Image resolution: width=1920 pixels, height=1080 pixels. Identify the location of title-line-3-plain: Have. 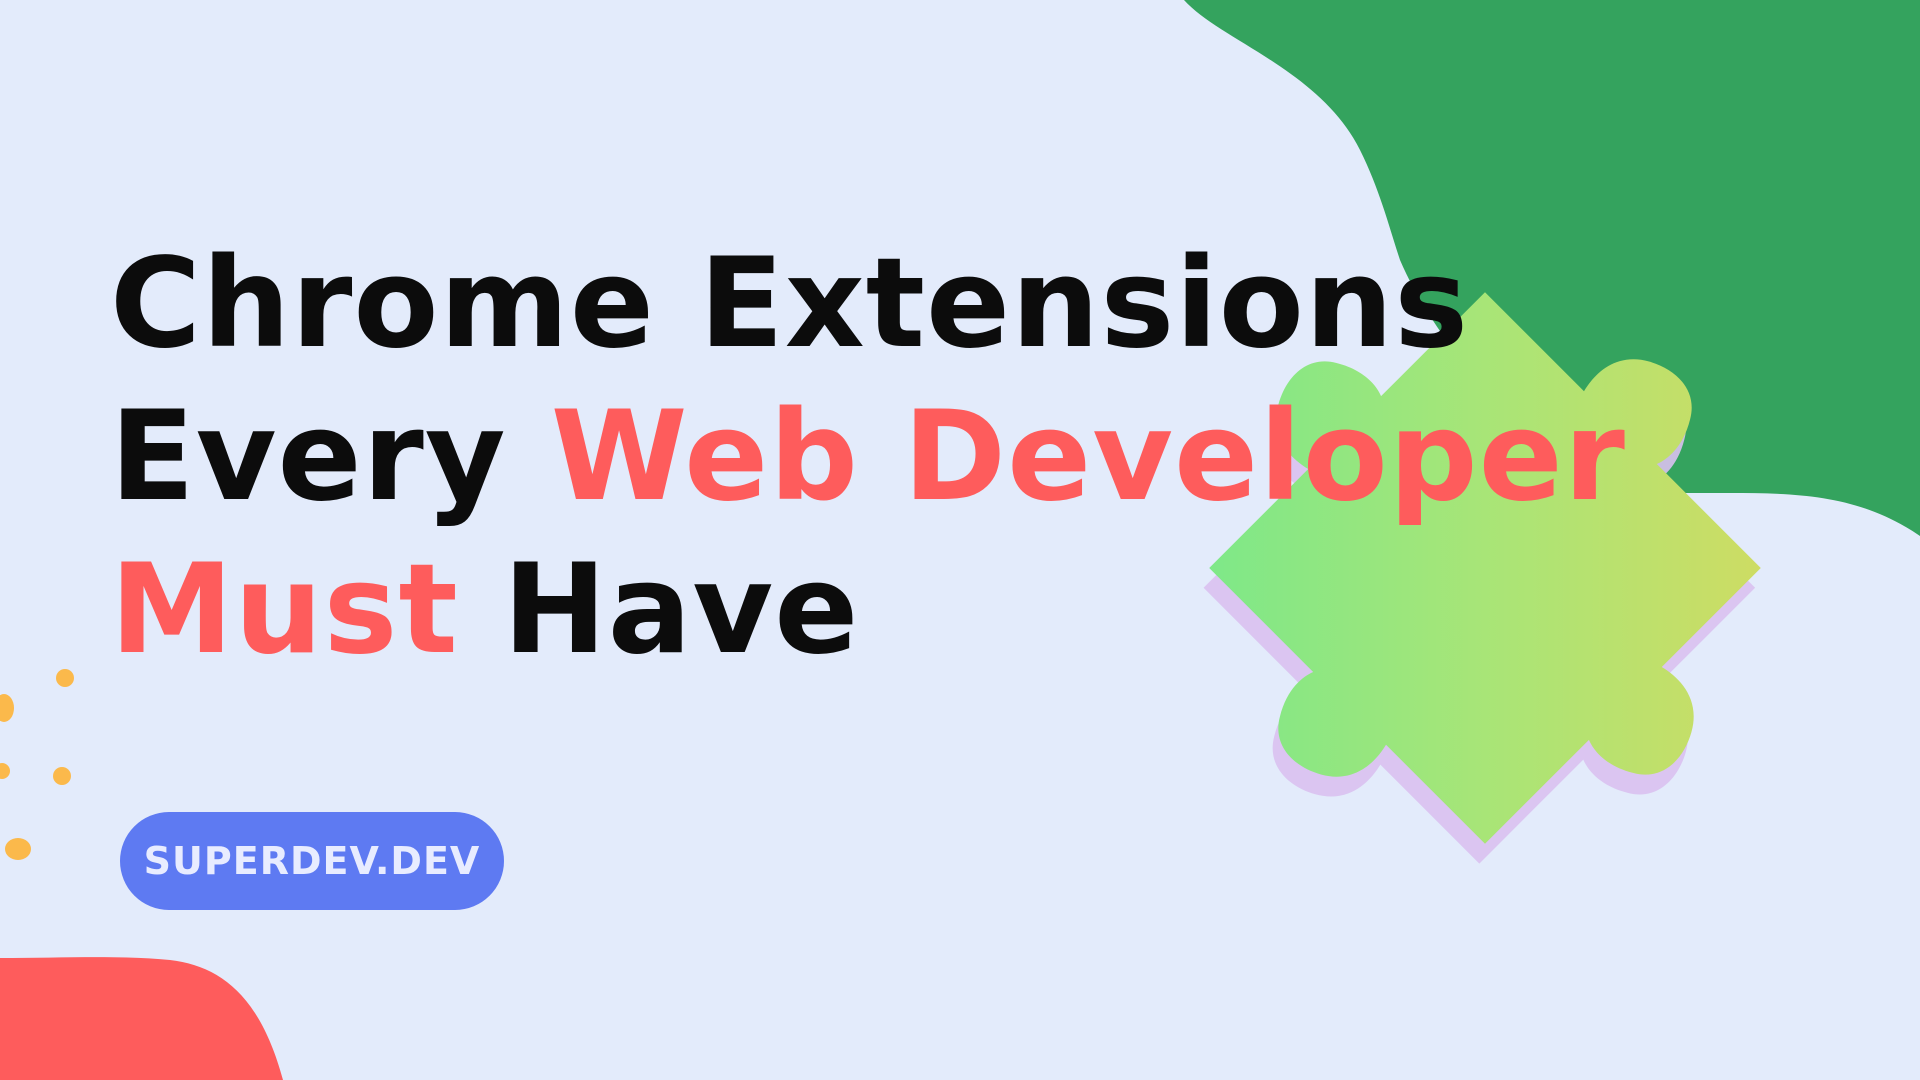
(659, 610).